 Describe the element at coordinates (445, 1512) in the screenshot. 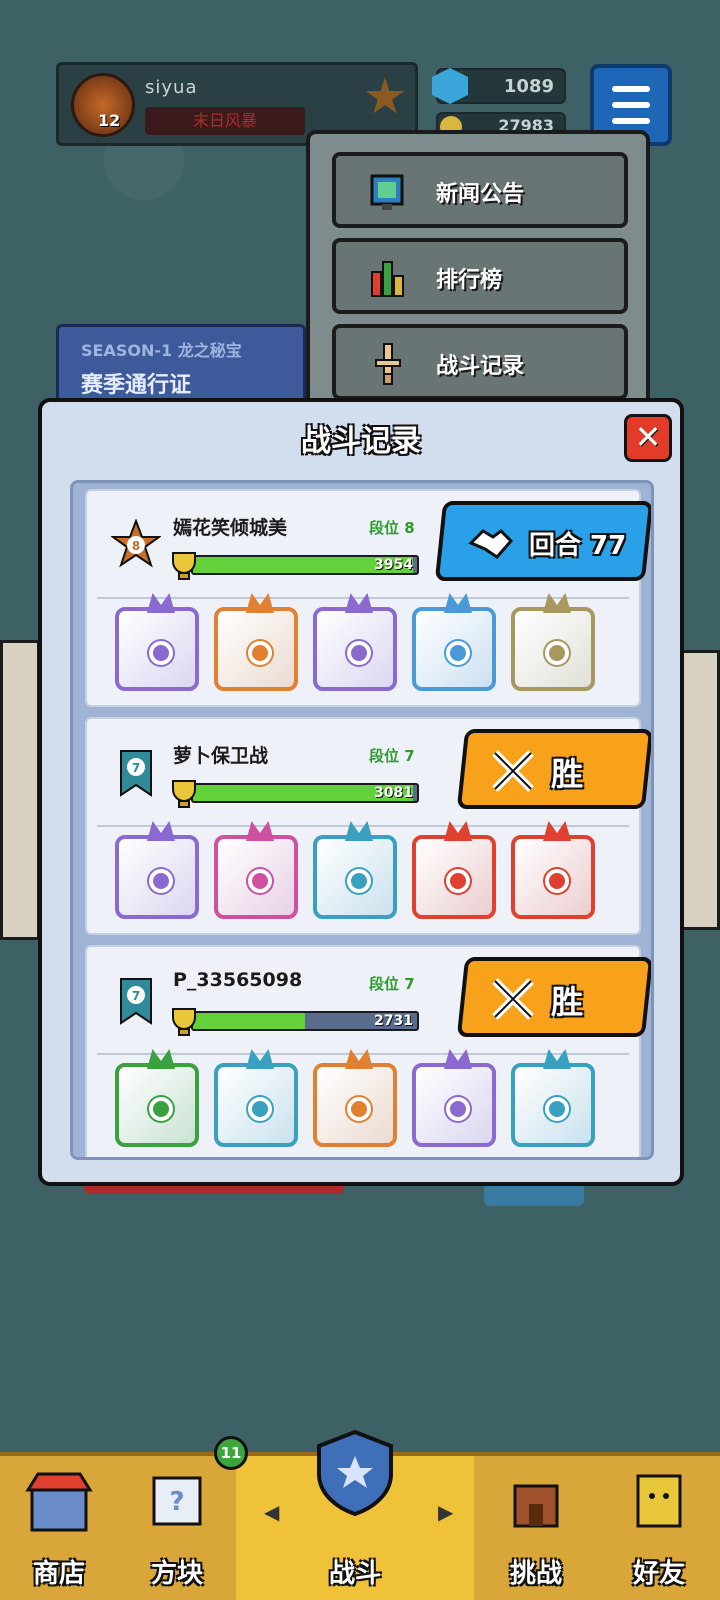

I see `nav-right-arrow-icon: ▶` at that location.